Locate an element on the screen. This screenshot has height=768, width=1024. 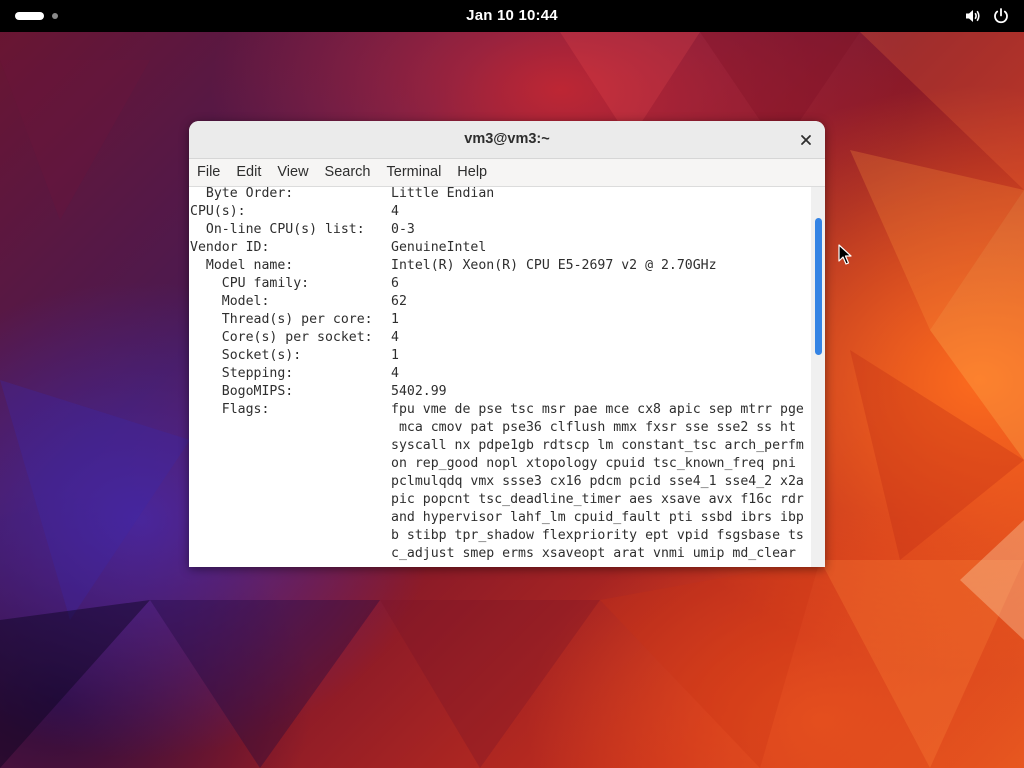
close-button is located at coordinates (806, 140).